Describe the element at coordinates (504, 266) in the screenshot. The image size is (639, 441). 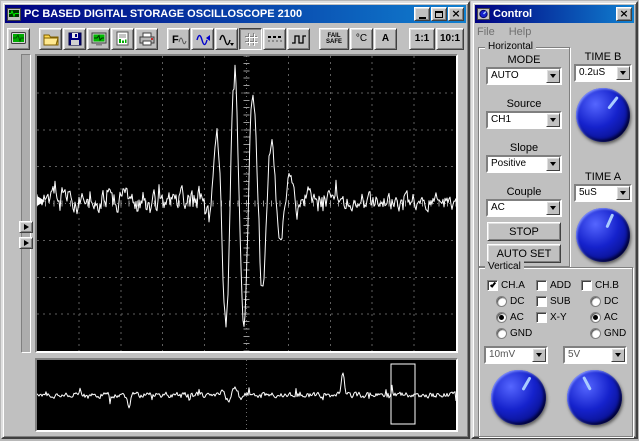
I see `vertical-group-label: Vertical` at that location.